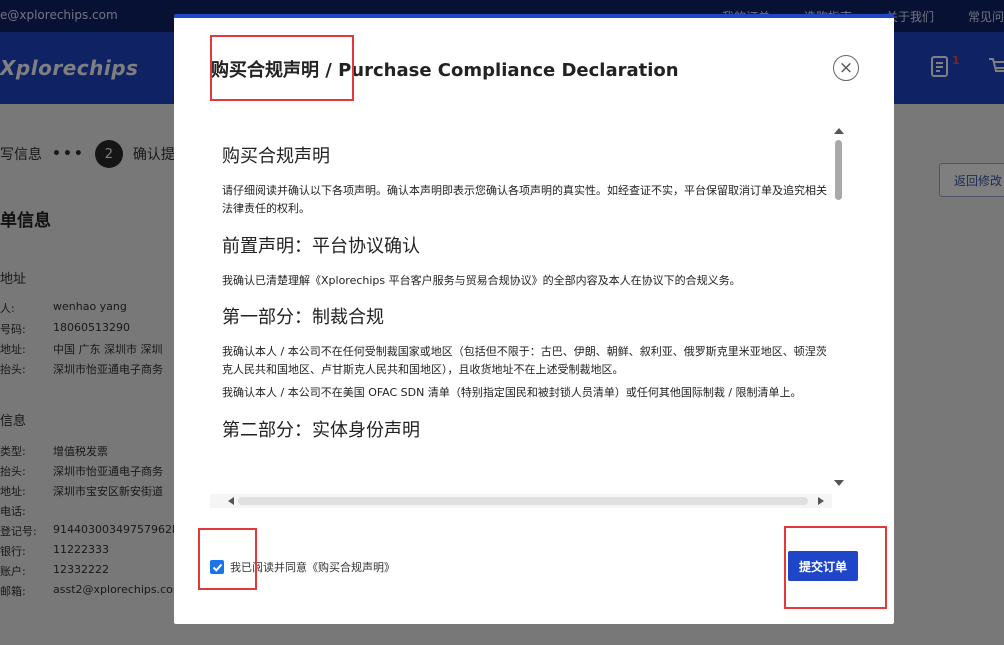 The width and height of the screenshot is (1004, 645). I want to click on horizontal-scrollbar, so click(521, 501).